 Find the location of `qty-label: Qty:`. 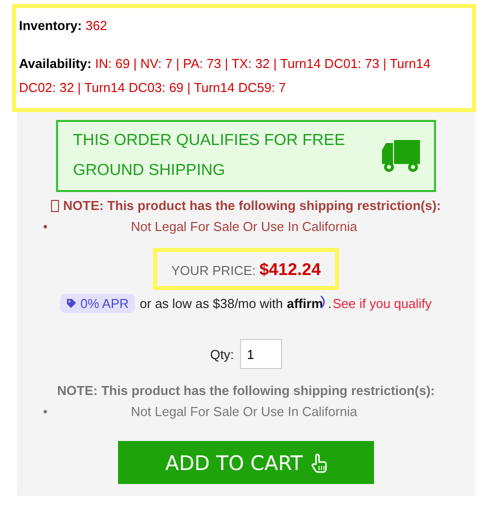

qty-label: Qty: is located at coordinates (222, 354).